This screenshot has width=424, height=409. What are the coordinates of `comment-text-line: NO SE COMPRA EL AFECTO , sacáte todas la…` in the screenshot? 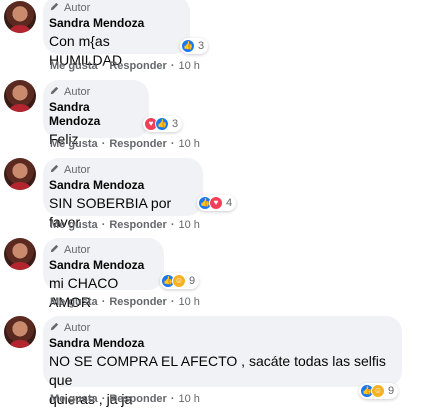 It's located at (217, 370).